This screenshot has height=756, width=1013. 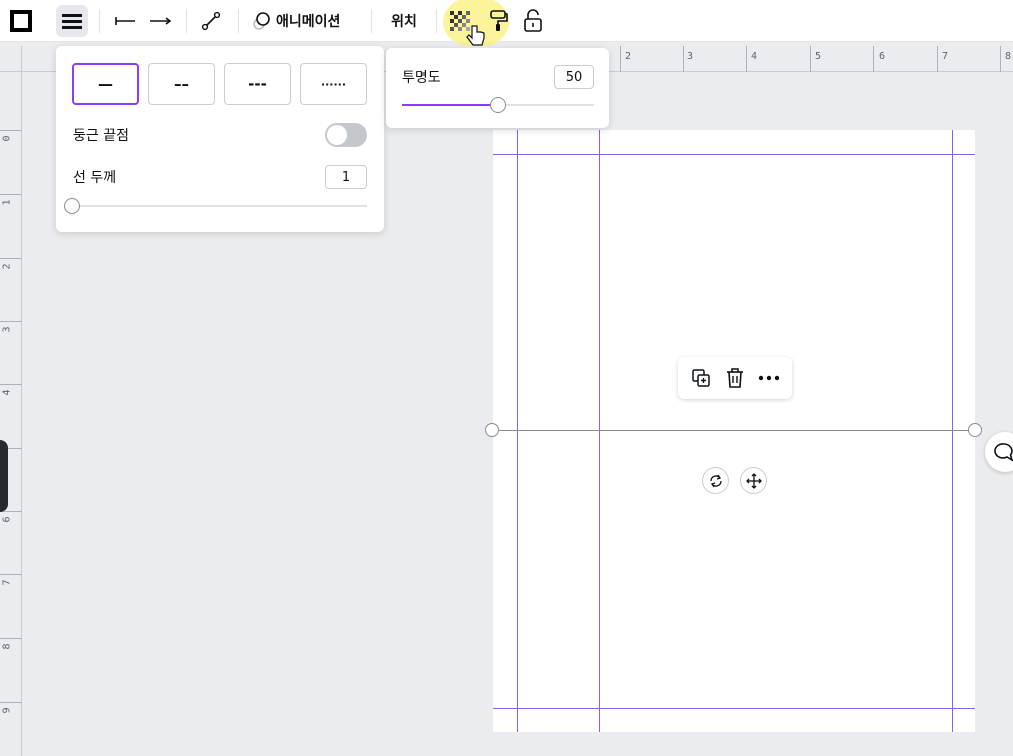 I want to click on duplicate-button, so click(x=701, y=378).